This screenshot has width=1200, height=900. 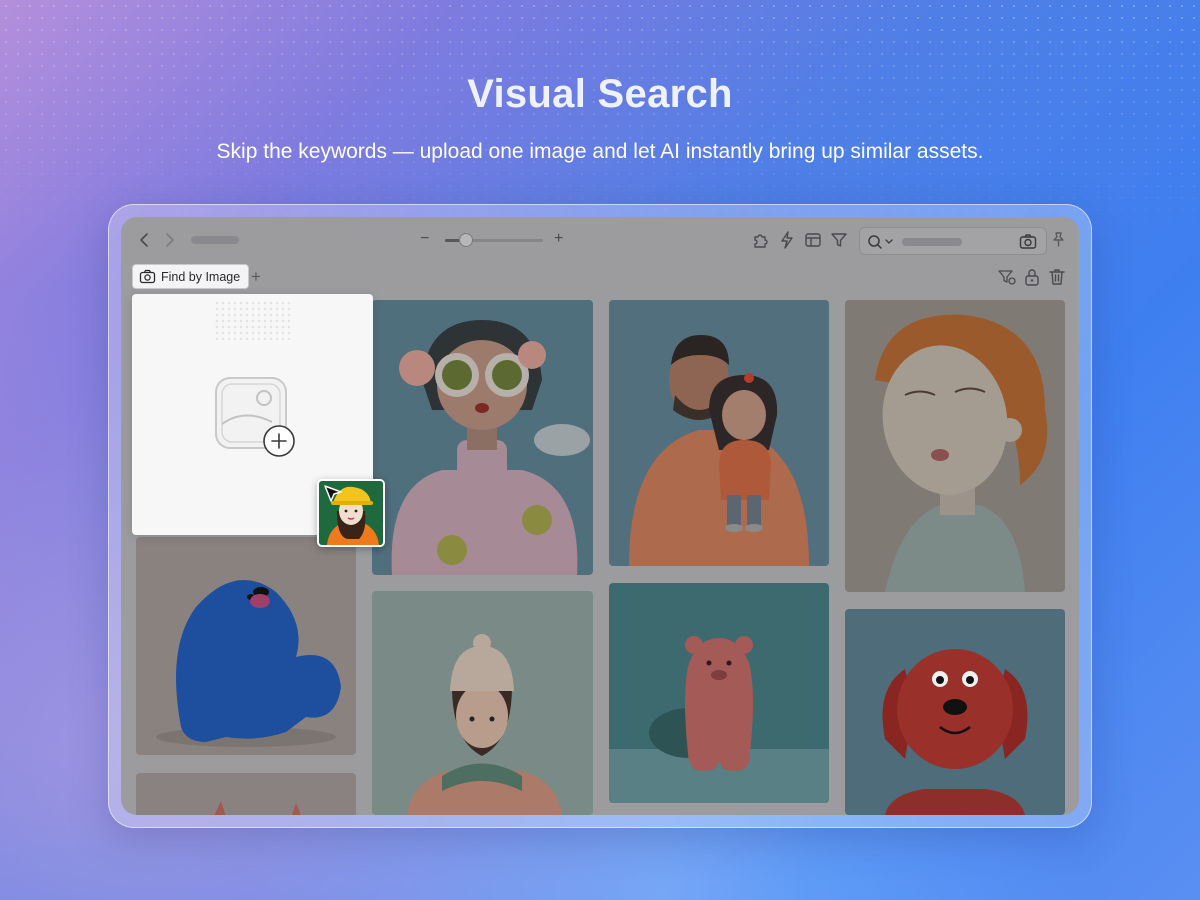 I want to click on bolt-icon, so click(x=787, y=240).